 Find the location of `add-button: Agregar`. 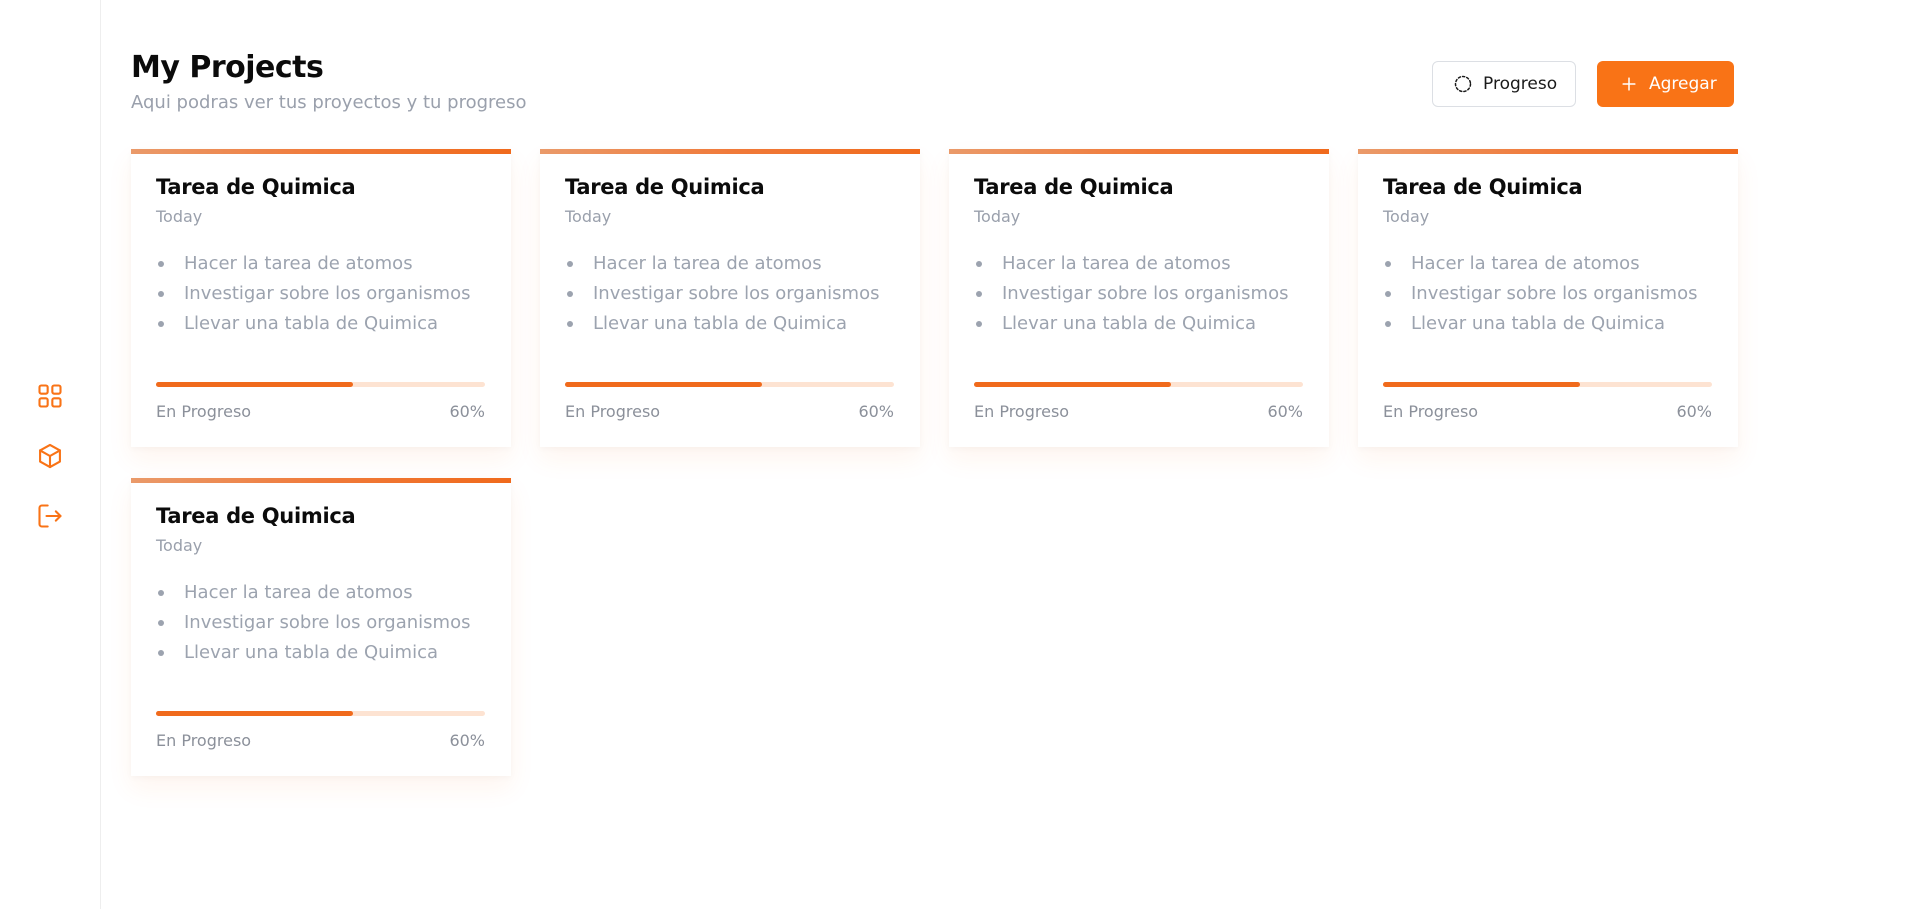

add-button: Agregar is located at coordinates (1665, 84).